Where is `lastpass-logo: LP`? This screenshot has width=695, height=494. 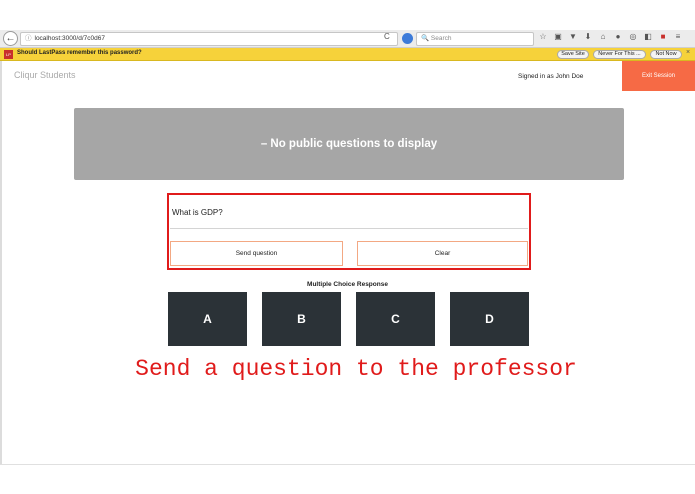 lastpass-logo: LP is located at coordinates (8, 54).